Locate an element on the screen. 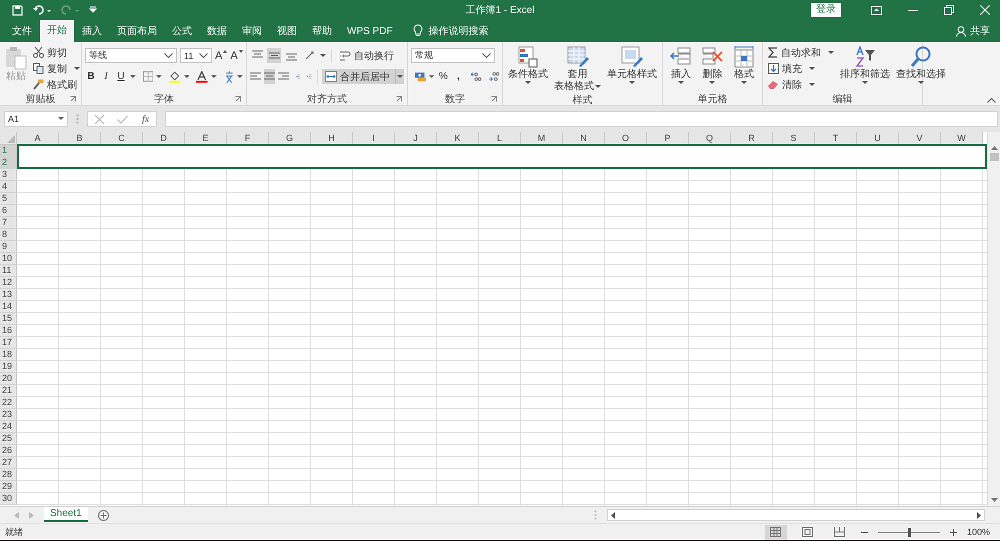 The height and width of the screenshot is (541, 1000). bar-sheet-icon is located at coordinates (528, 57).